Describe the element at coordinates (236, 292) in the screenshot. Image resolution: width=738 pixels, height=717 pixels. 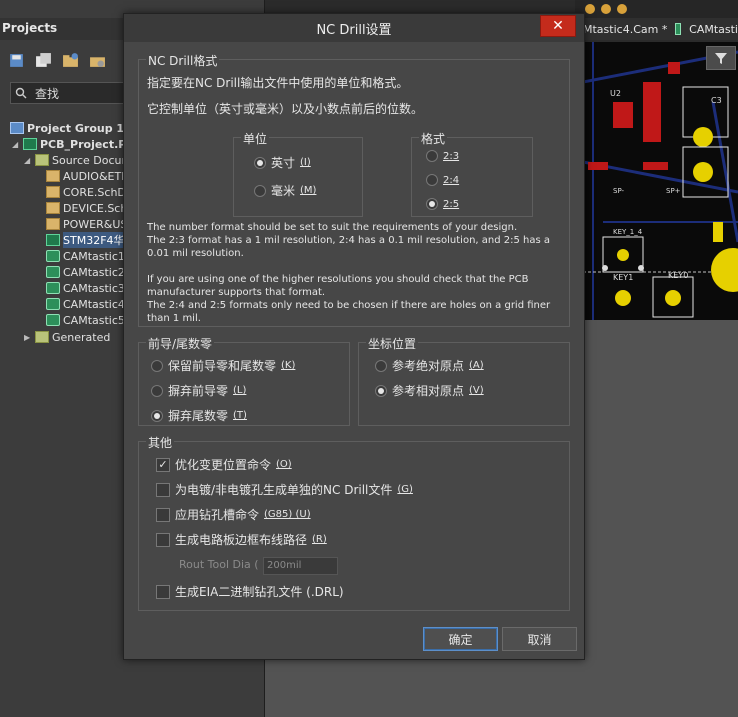
I see `format-note: manufacturer supports that format.` at that location.